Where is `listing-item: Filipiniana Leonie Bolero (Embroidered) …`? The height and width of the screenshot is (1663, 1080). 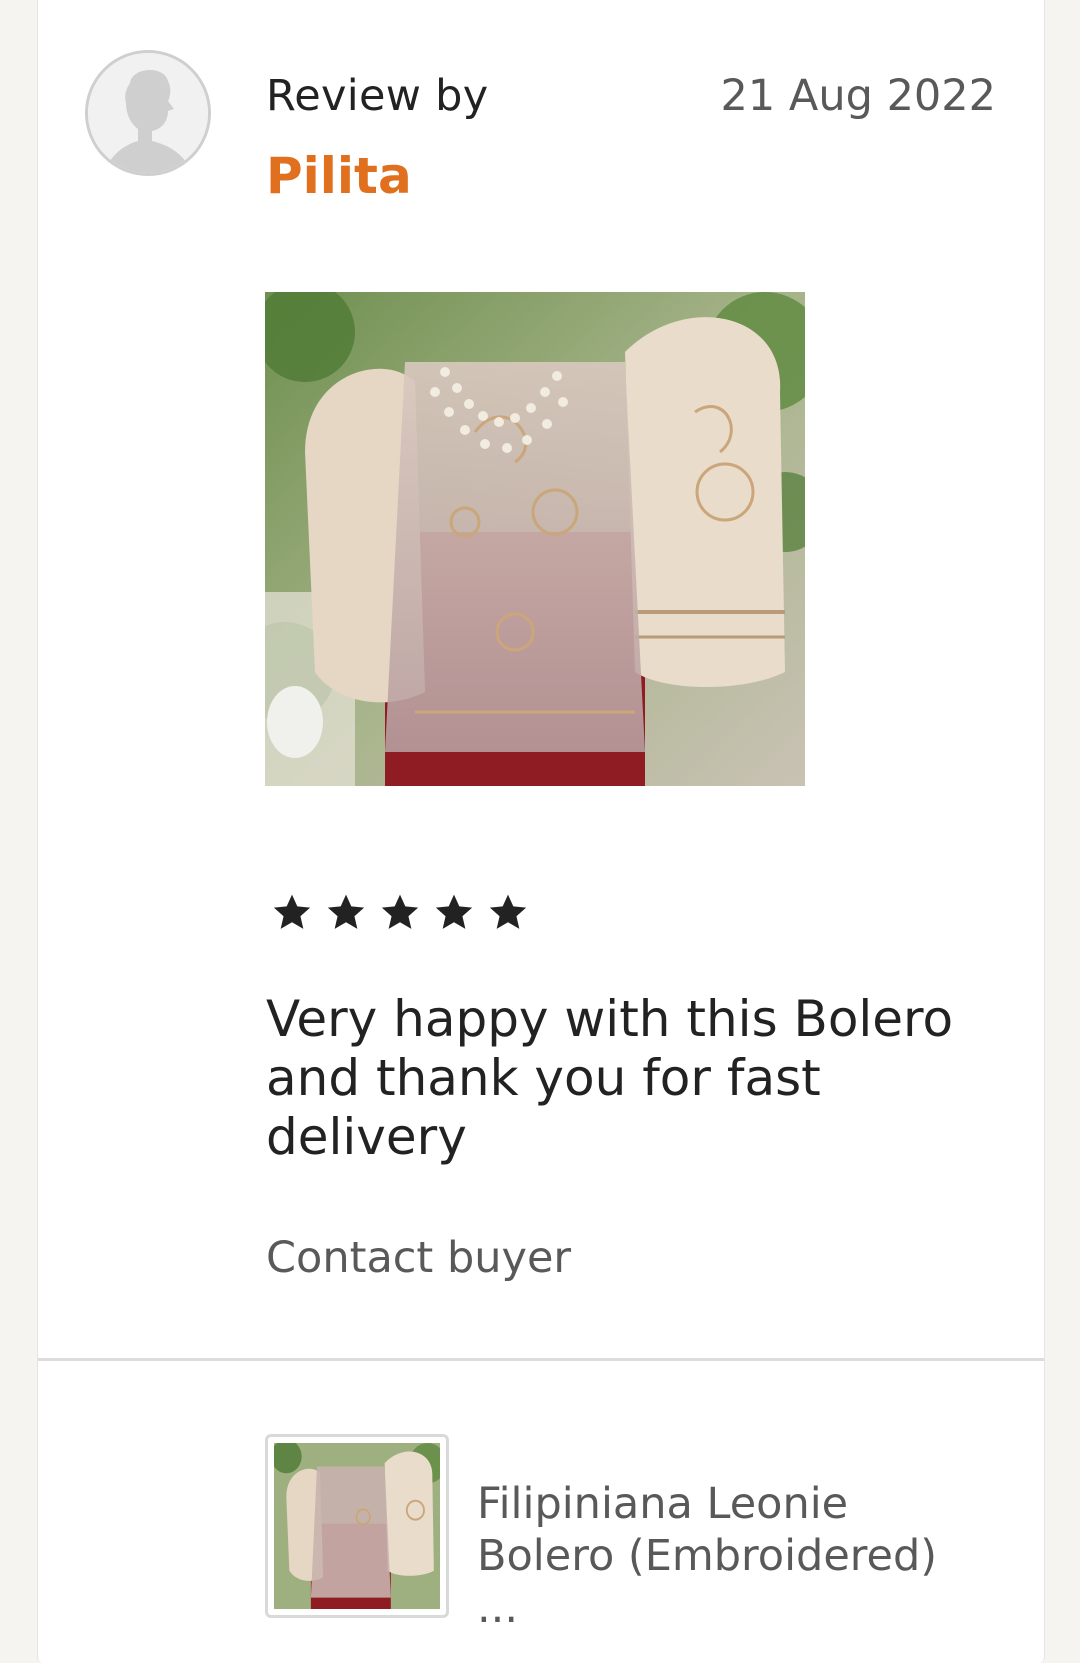 listing-item: Filipiniana Leonie Bolero (Embroidered) … is located at coordinates (625, 1533).